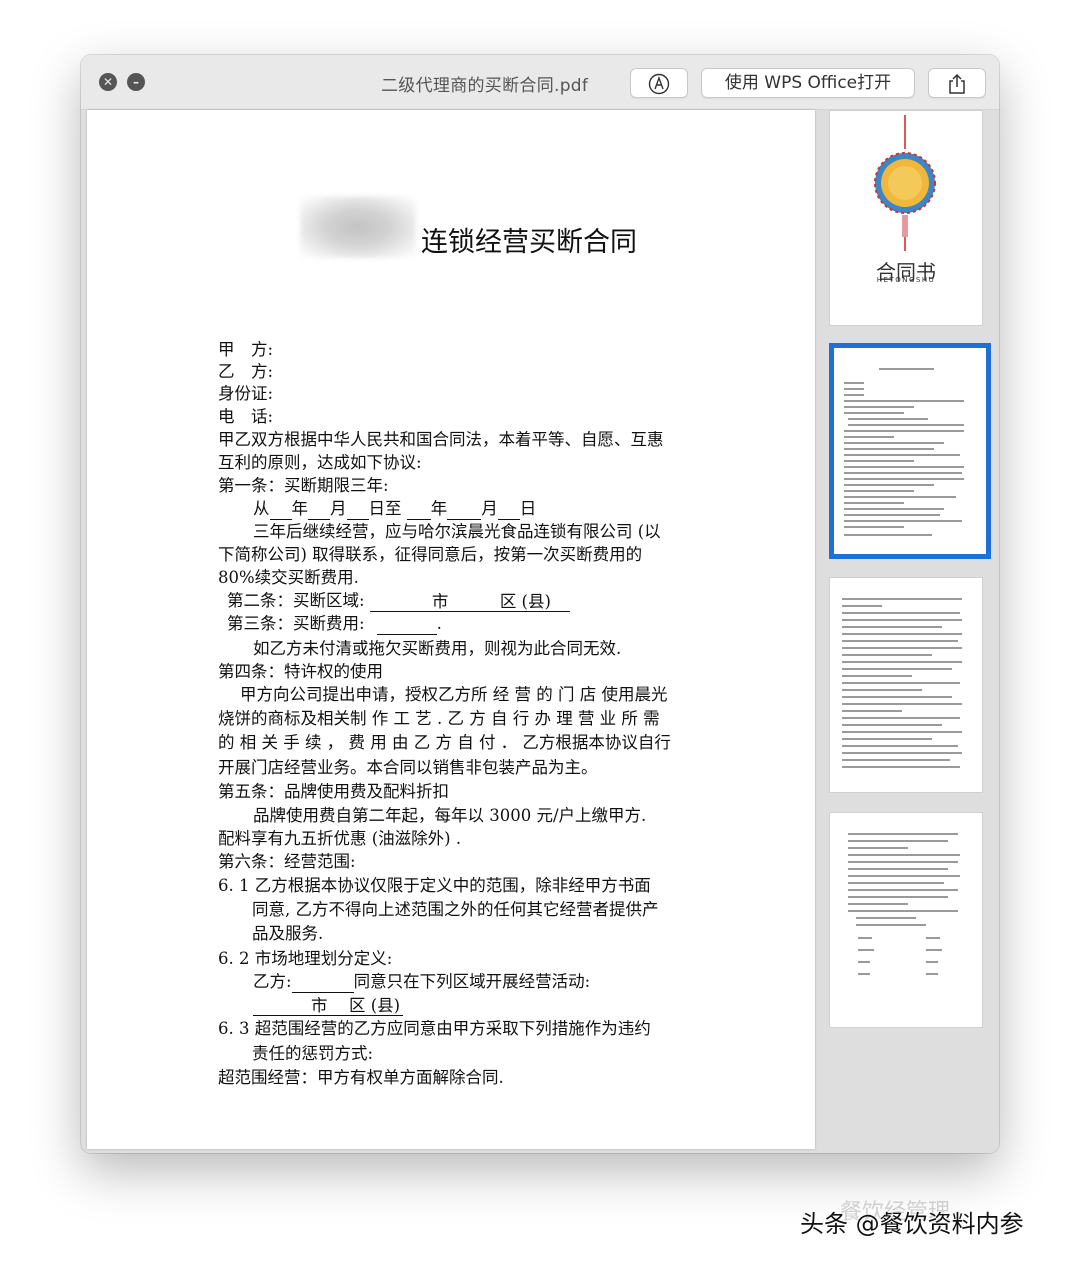 Image resolution: width=1080 pixels, height=1261 pixels. What do you see at coordinates (450, 815) in the screenshot?
I see `doc-line: 品牌使用费自第二年起，每年以 3000 元/户上缴甲方.` at bounding box center [450, 815].